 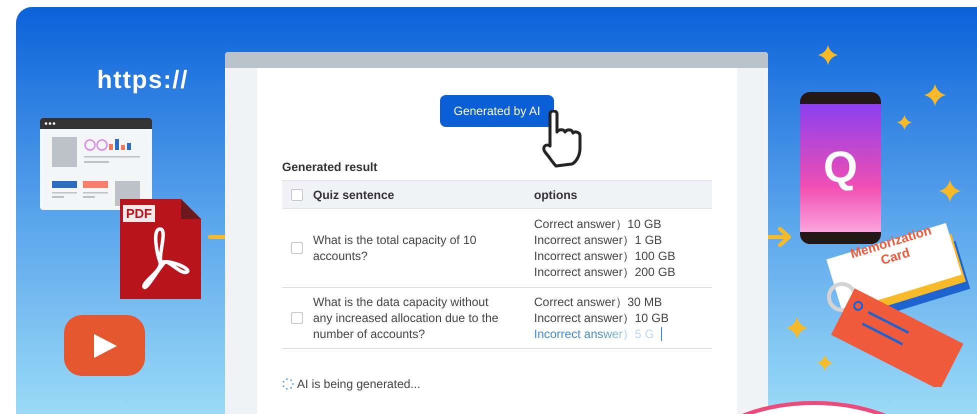 What do you see at coordinates (840, 168) in the screenshot?
I see `question-letter: Q` at bounding box center [840, 168].